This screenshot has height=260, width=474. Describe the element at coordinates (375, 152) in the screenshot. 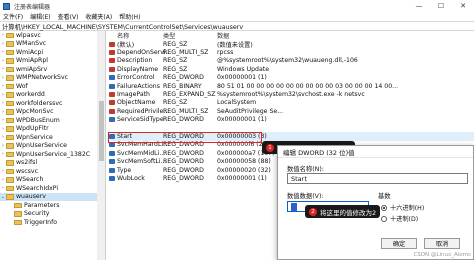

I see `dialog-title: 编辑 DWORD (32 位)值` at that location.